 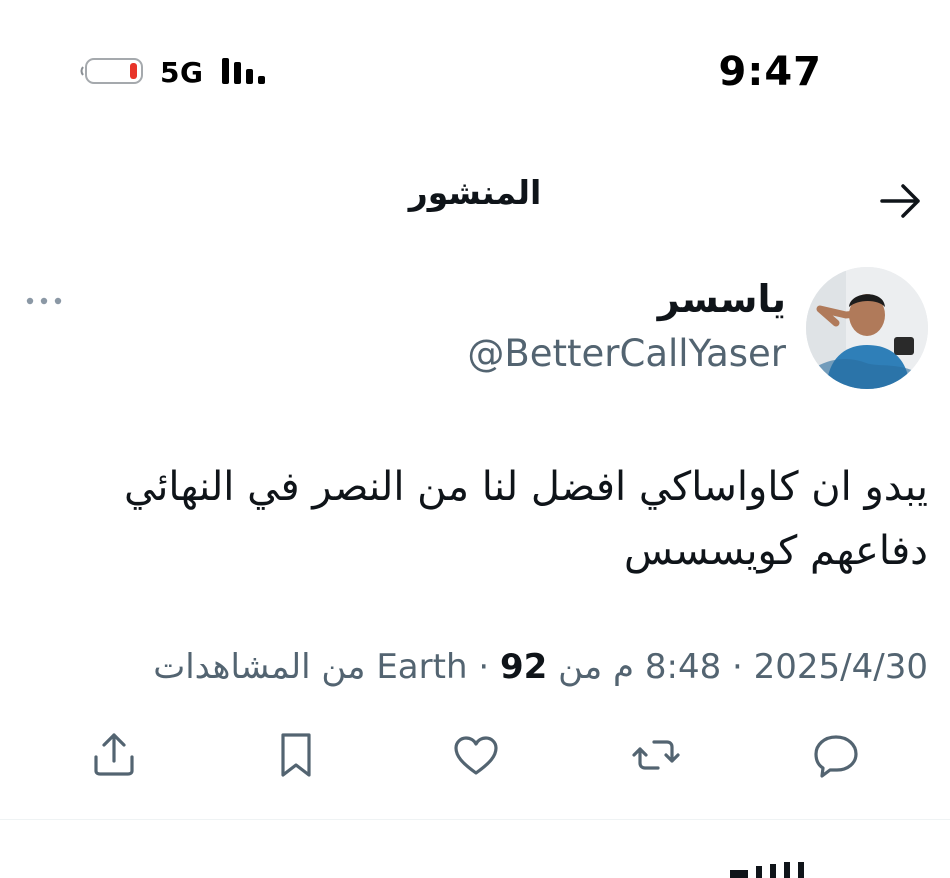 I want to click on avatar, so click(x=867, y=328).